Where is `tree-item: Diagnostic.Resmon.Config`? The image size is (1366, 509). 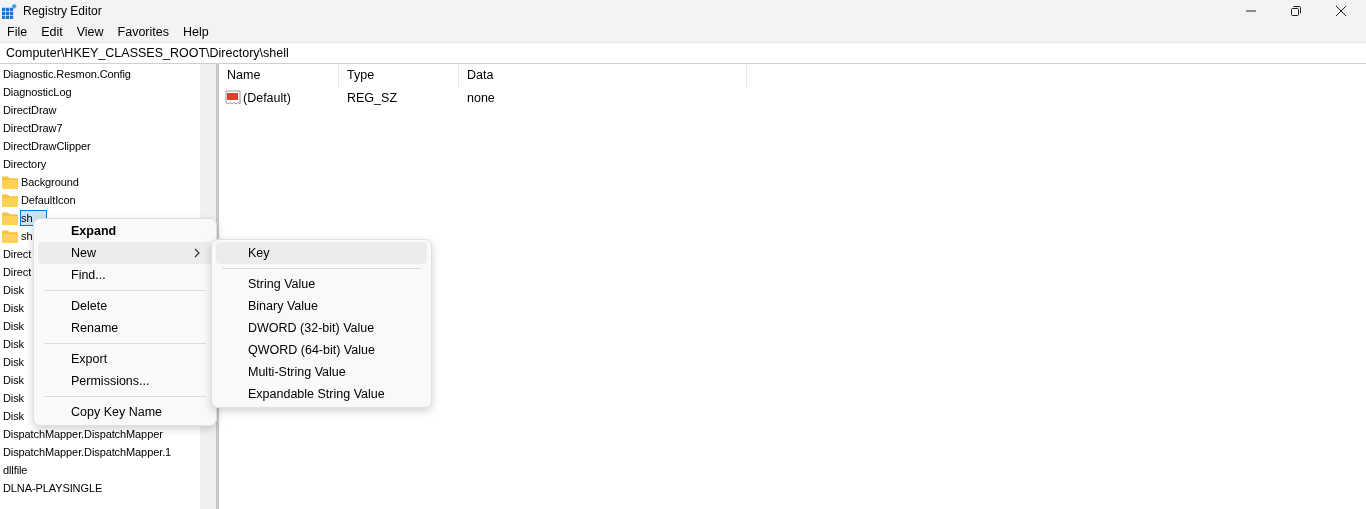 tree-item: Diagnostic.Resmon.Config is located at coordinates (67, 74).